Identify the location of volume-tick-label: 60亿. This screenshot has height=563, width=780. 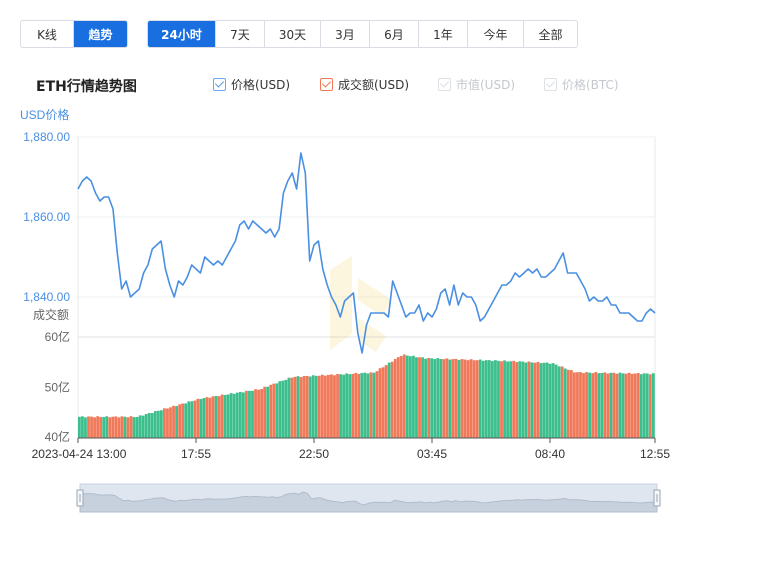
(57, 336).